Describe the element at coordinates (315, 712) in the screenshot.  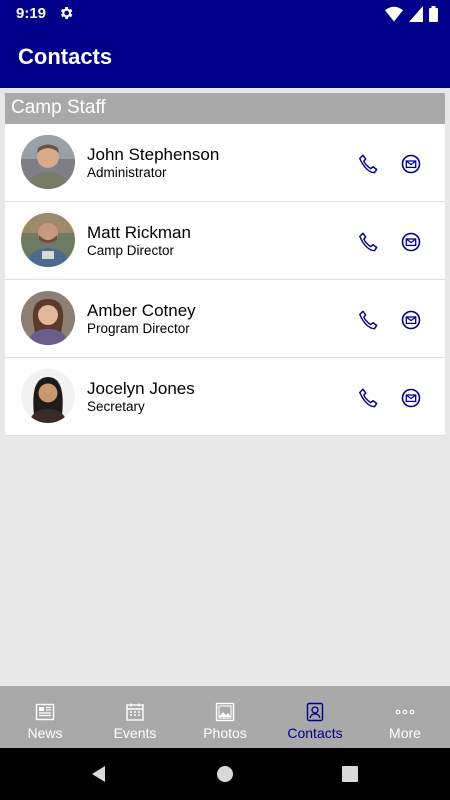
I see `contact-card-icon` at that location.